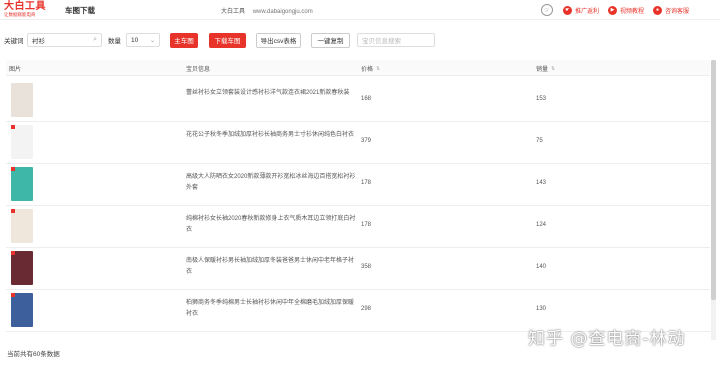 This screenshot has width=720, height=366. What do you see at coordinates (270, 308) in the screenshot?
I see `product-title: 柏狮商务冬季纯棉男士长袖衬衫休闲中年全棉磨毛加绒加厚保暖衬衣` at bounding box center [270, 308].